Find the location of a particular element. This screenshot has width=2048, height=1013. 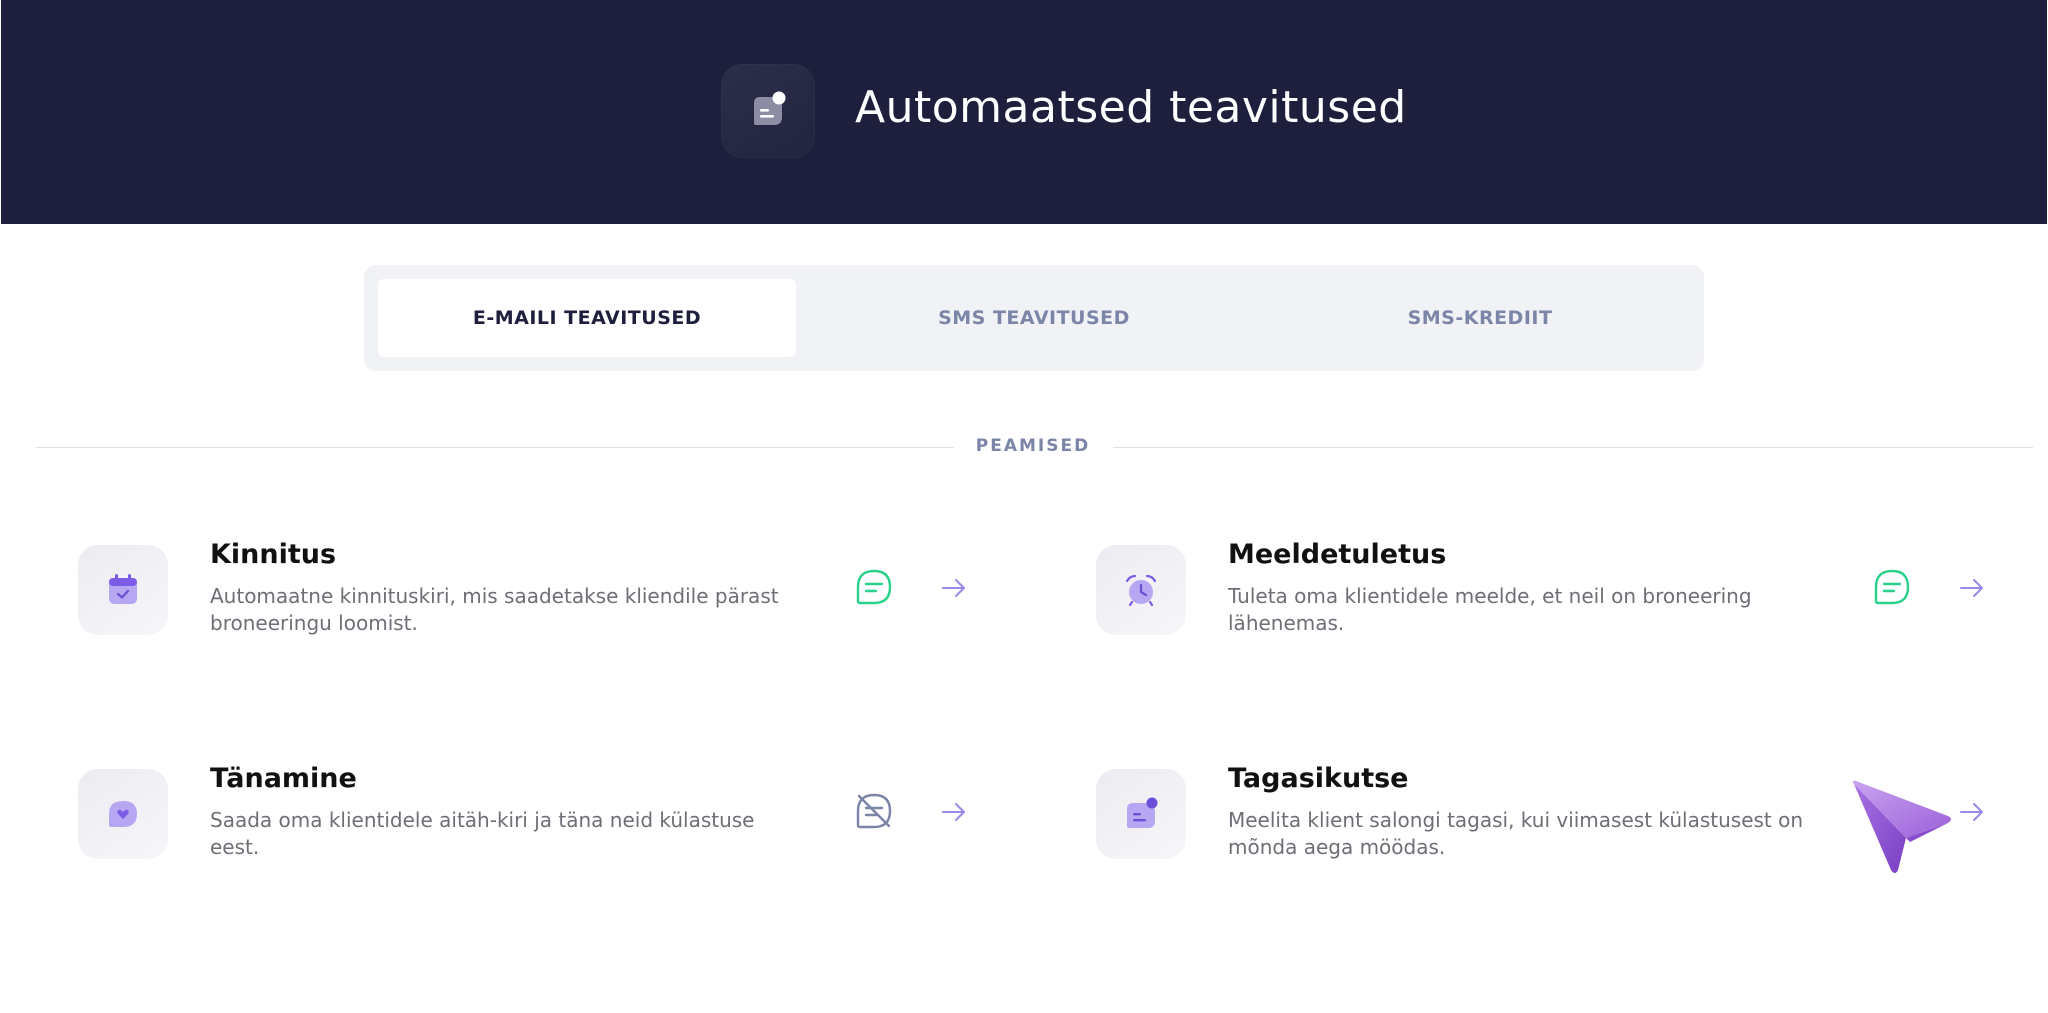

section-divider-right is located at coordinates (1573, 447).